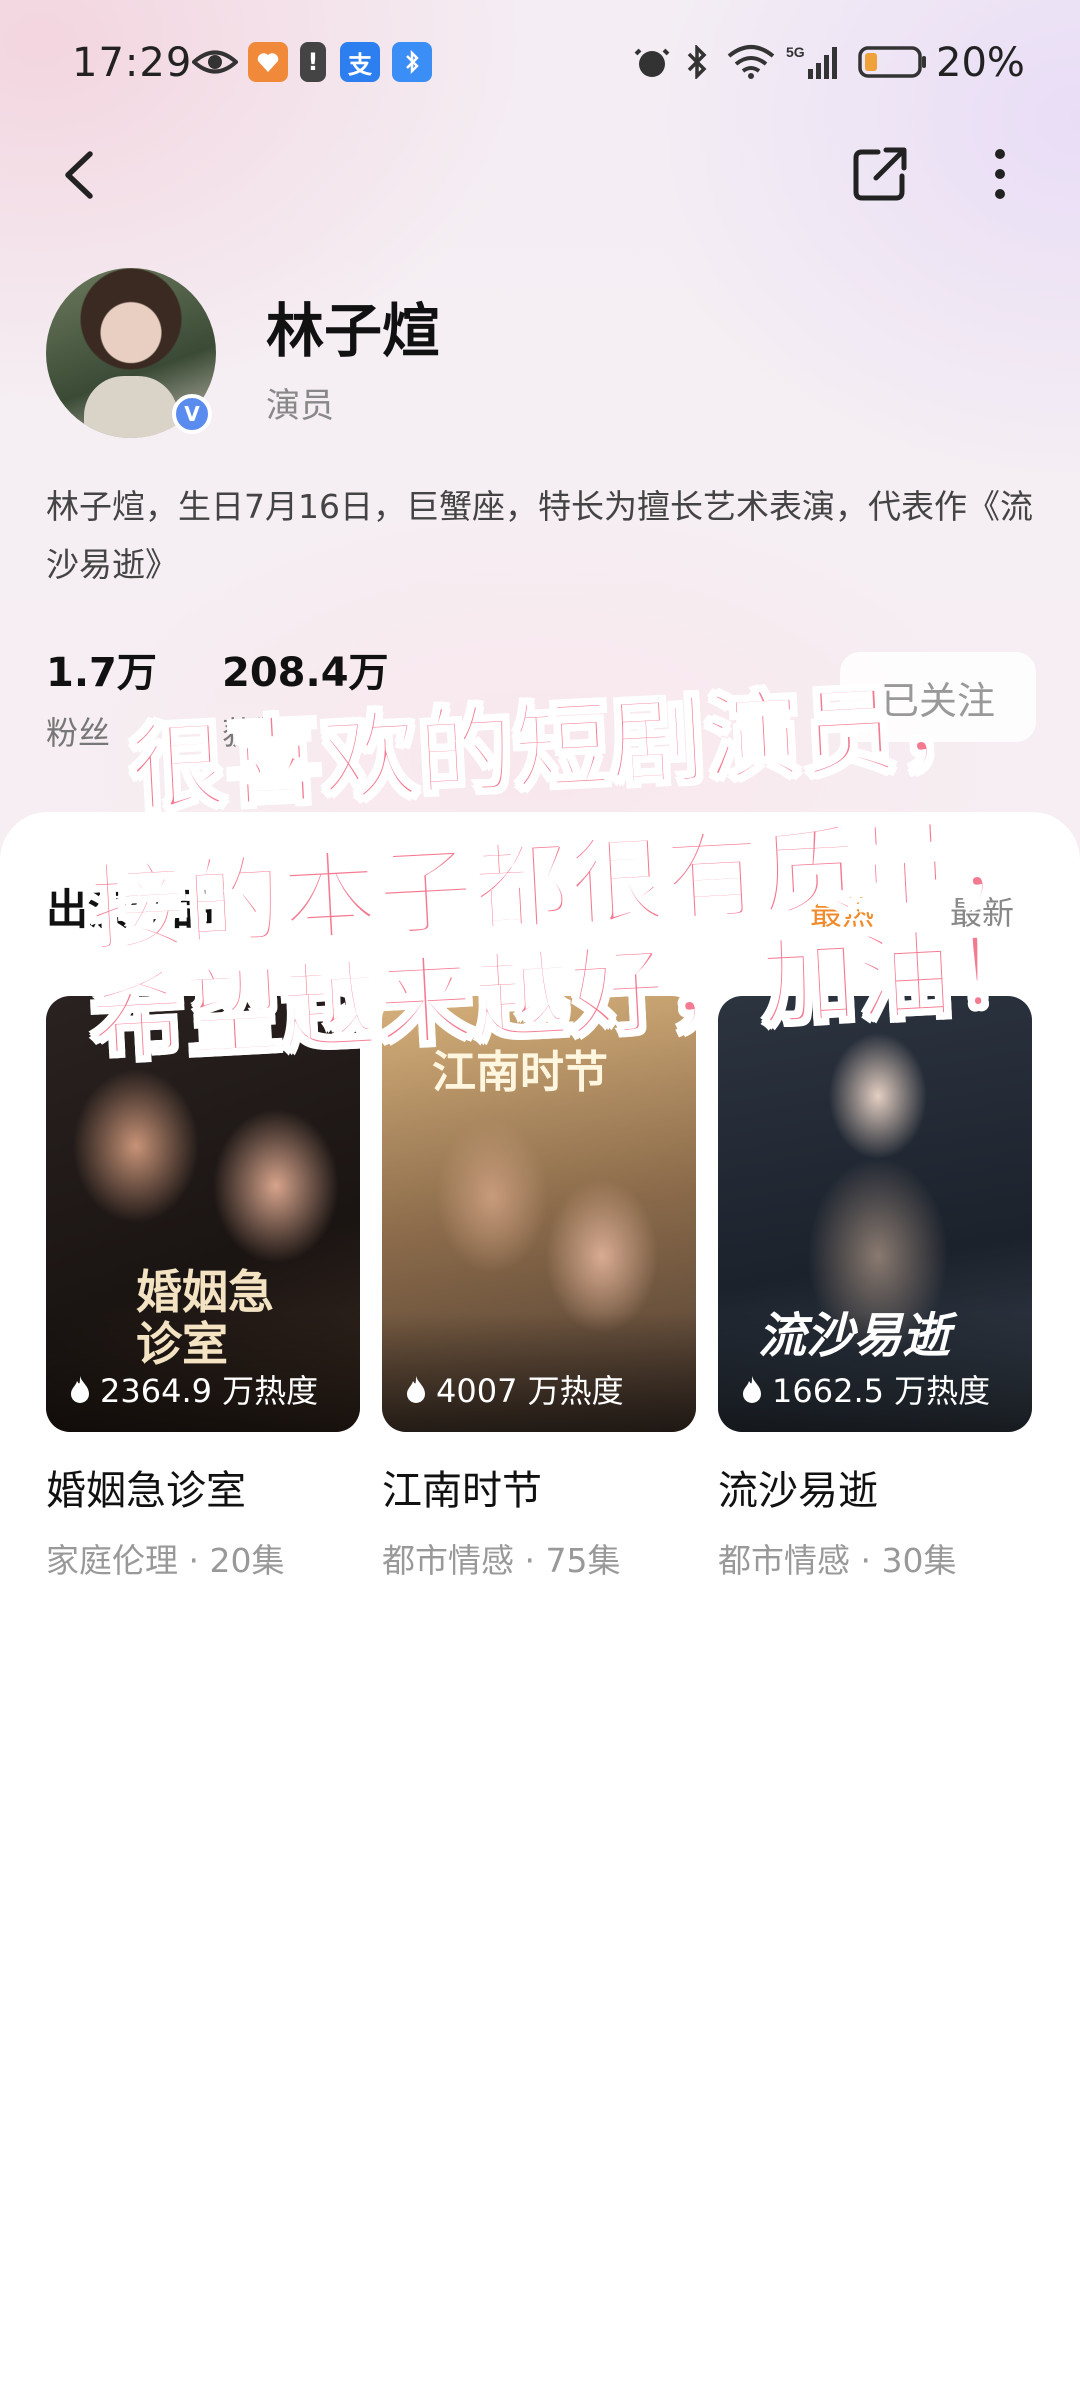 Image resolution: width=1080 pixels, height=2397 pixels. What do you see at coordinates (305, 673) in the screenshot?
I see `likes-count: 208.4万` at bounding box center [305, 673].